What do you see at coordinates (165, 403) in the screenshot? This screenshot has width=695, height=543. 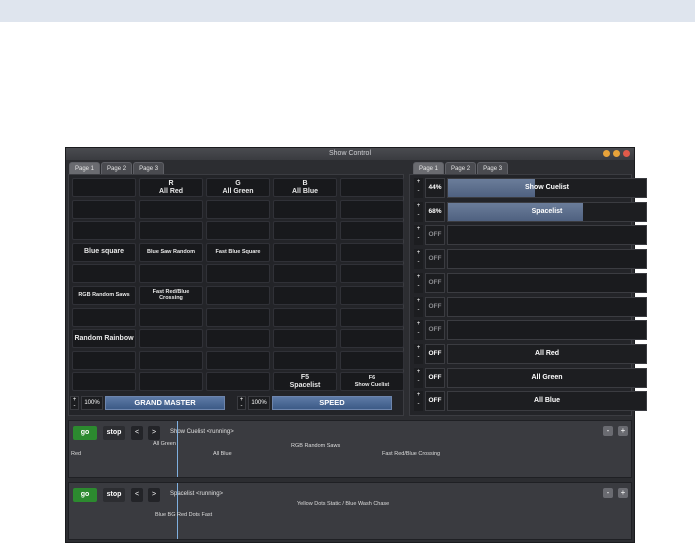 I see `grand-master-fader: GRAND MASTER` at bounding box center [165, 403].